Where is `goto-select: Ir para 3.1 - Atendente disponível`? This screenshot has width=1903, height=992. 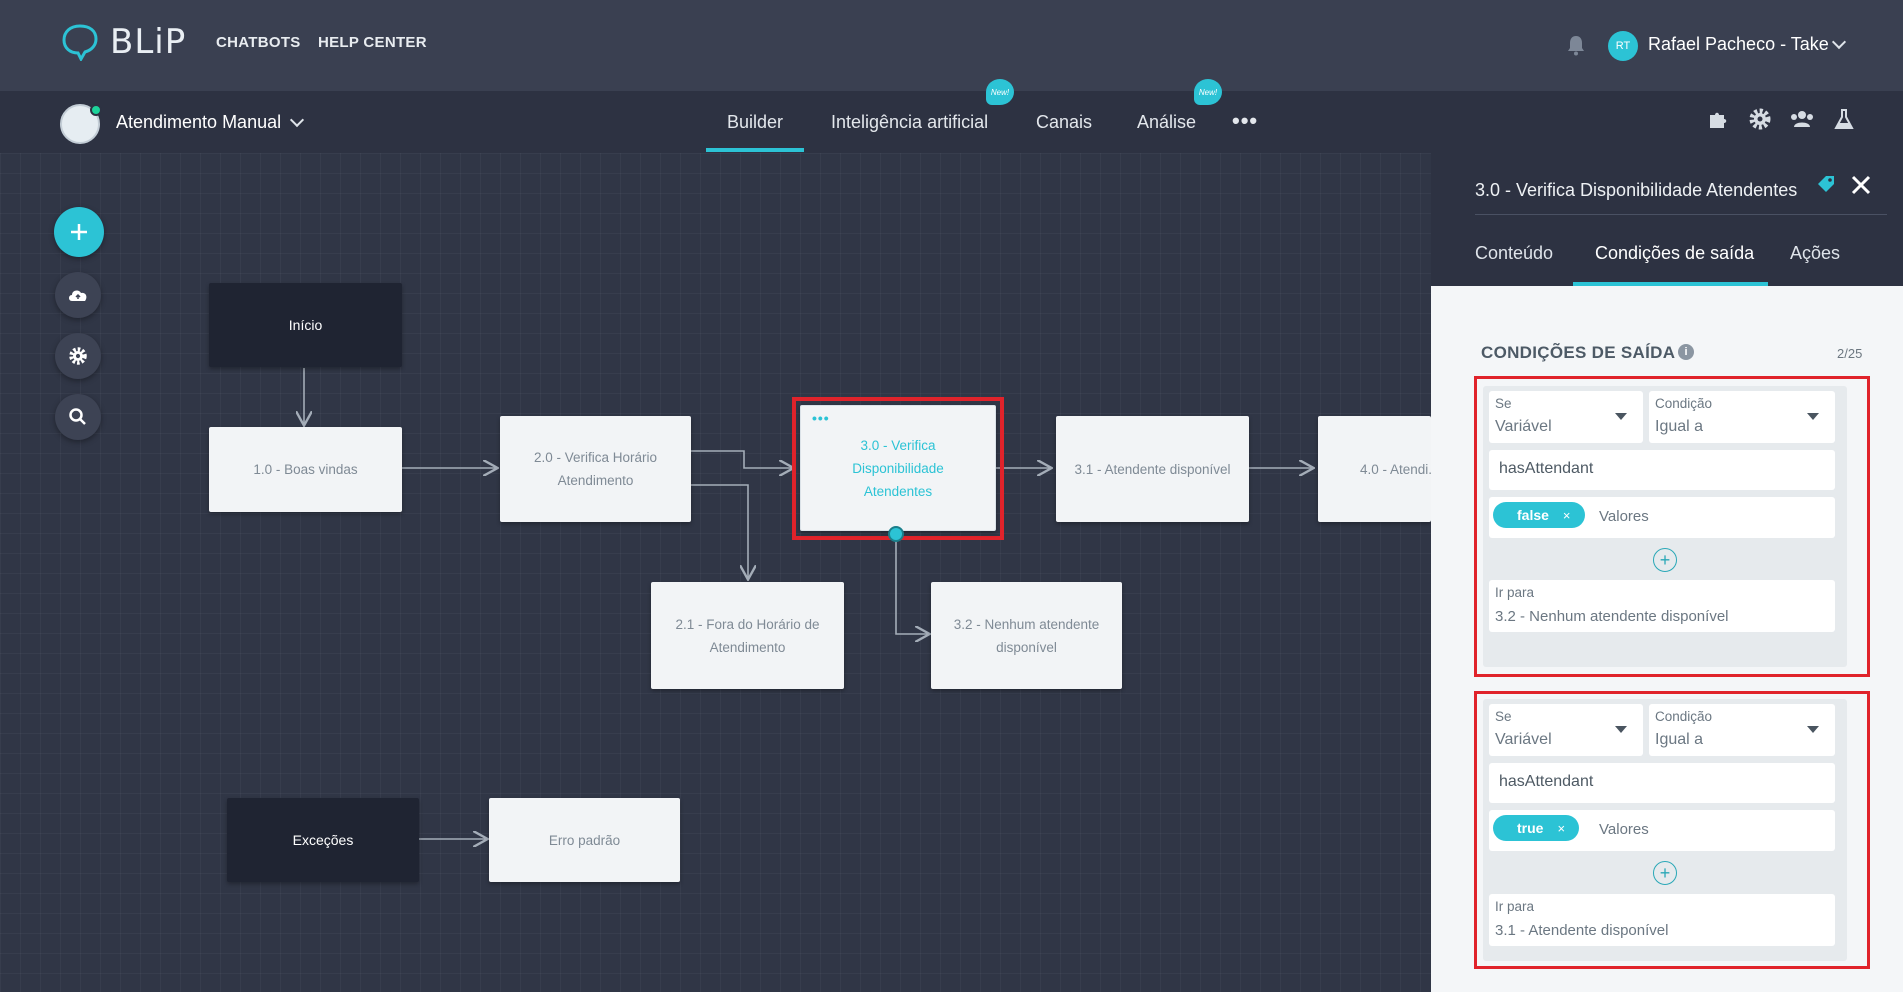 goto-select: Ir para 3.1 - Atendente disponível is located at coordinates (1662, 920).